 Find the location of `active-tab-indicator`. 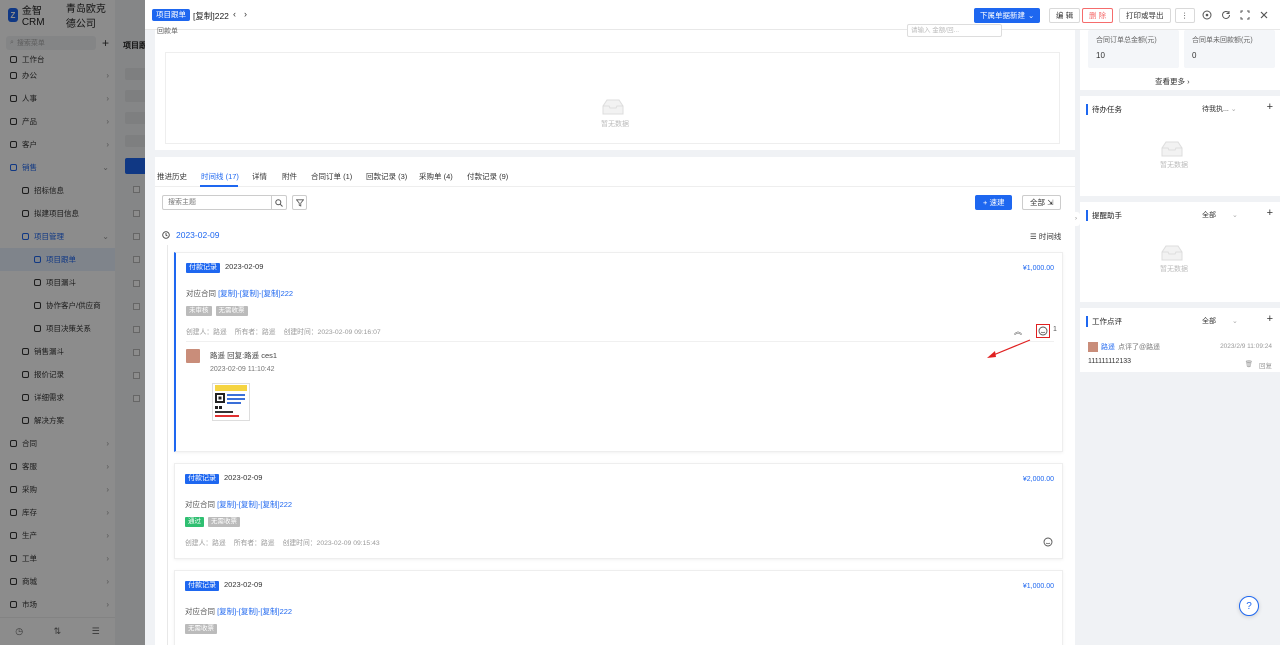

active-tab-indicator is located at coordinates (219, 186).